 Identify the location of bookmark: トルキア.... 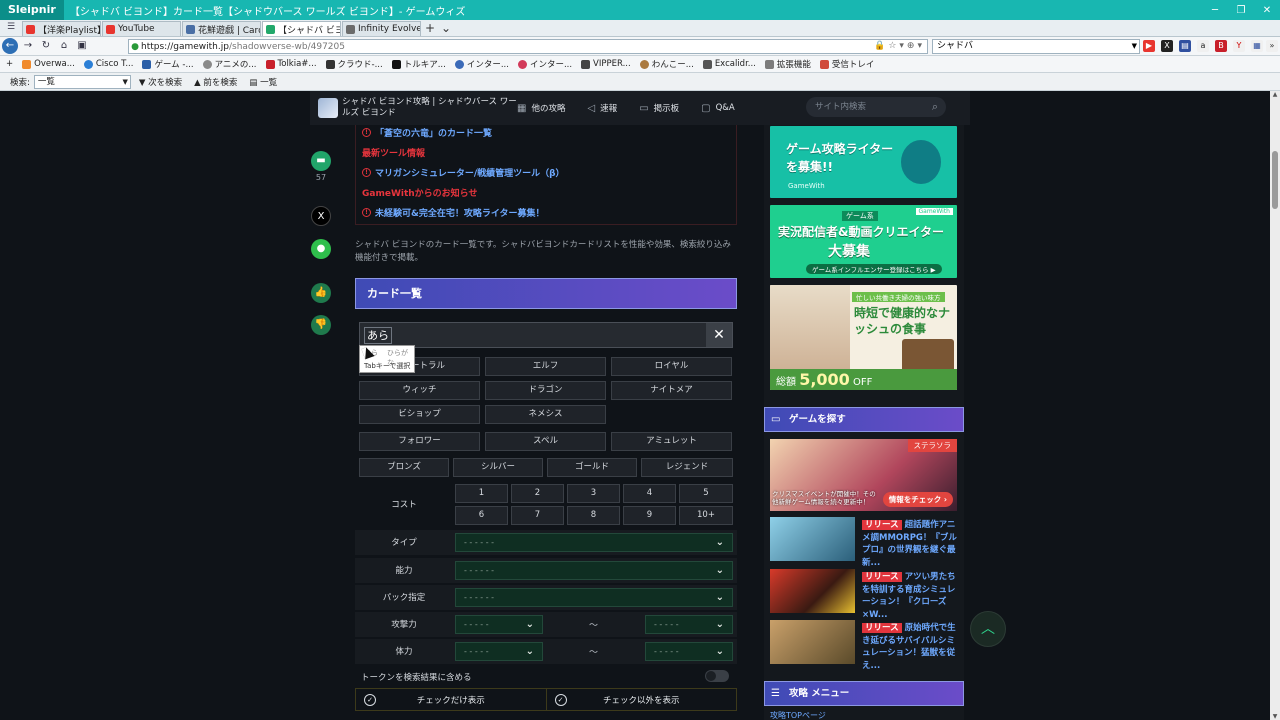
(418, 64).